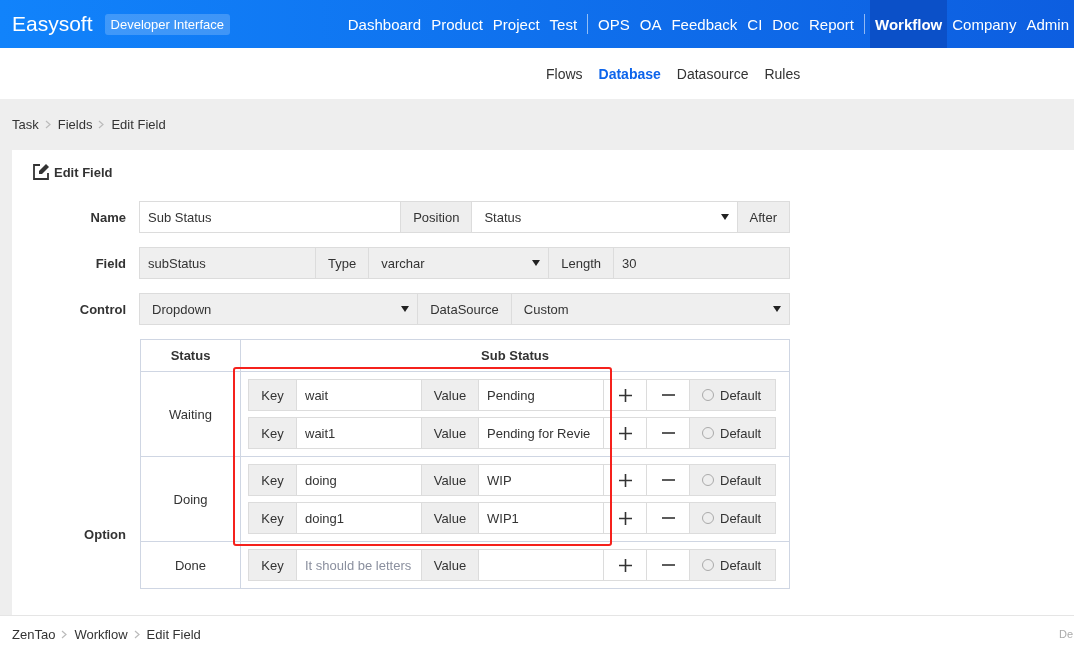  Describe the element at coordinates (359, 395) in the screenshot. I see `key-field: wait` at that location.